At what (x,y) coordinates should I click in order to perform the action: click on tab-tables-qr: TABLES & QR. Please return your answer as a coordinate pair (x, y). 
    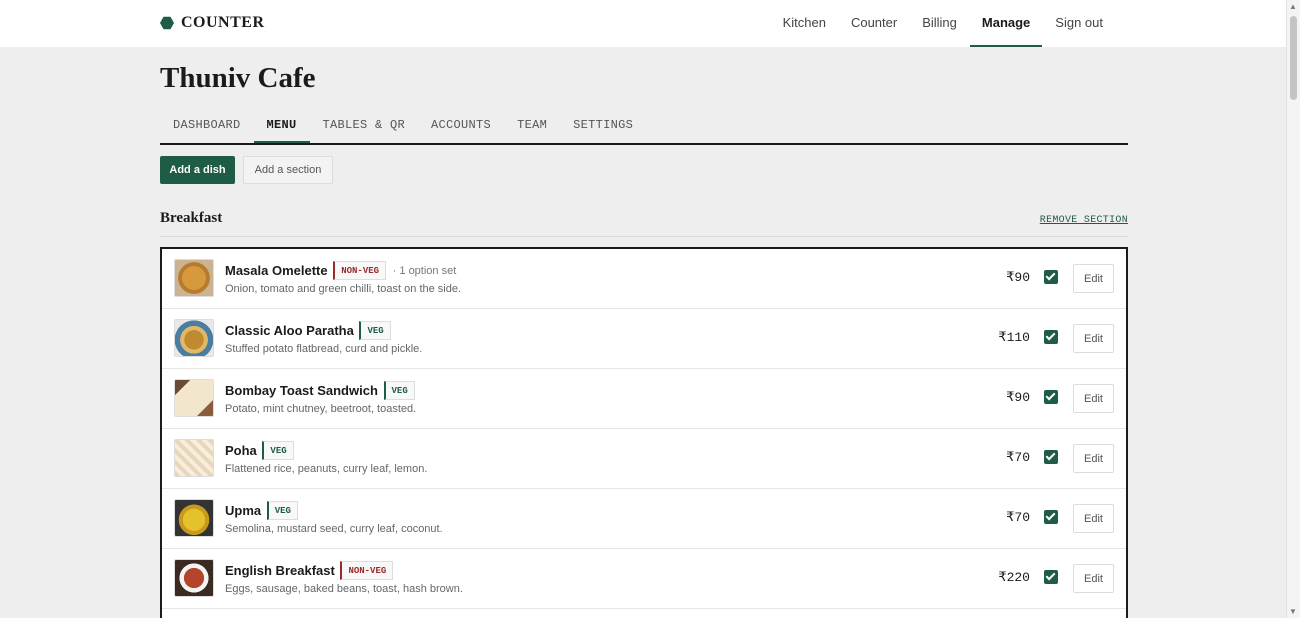
    Looking at the image, I should click on (364, 125).